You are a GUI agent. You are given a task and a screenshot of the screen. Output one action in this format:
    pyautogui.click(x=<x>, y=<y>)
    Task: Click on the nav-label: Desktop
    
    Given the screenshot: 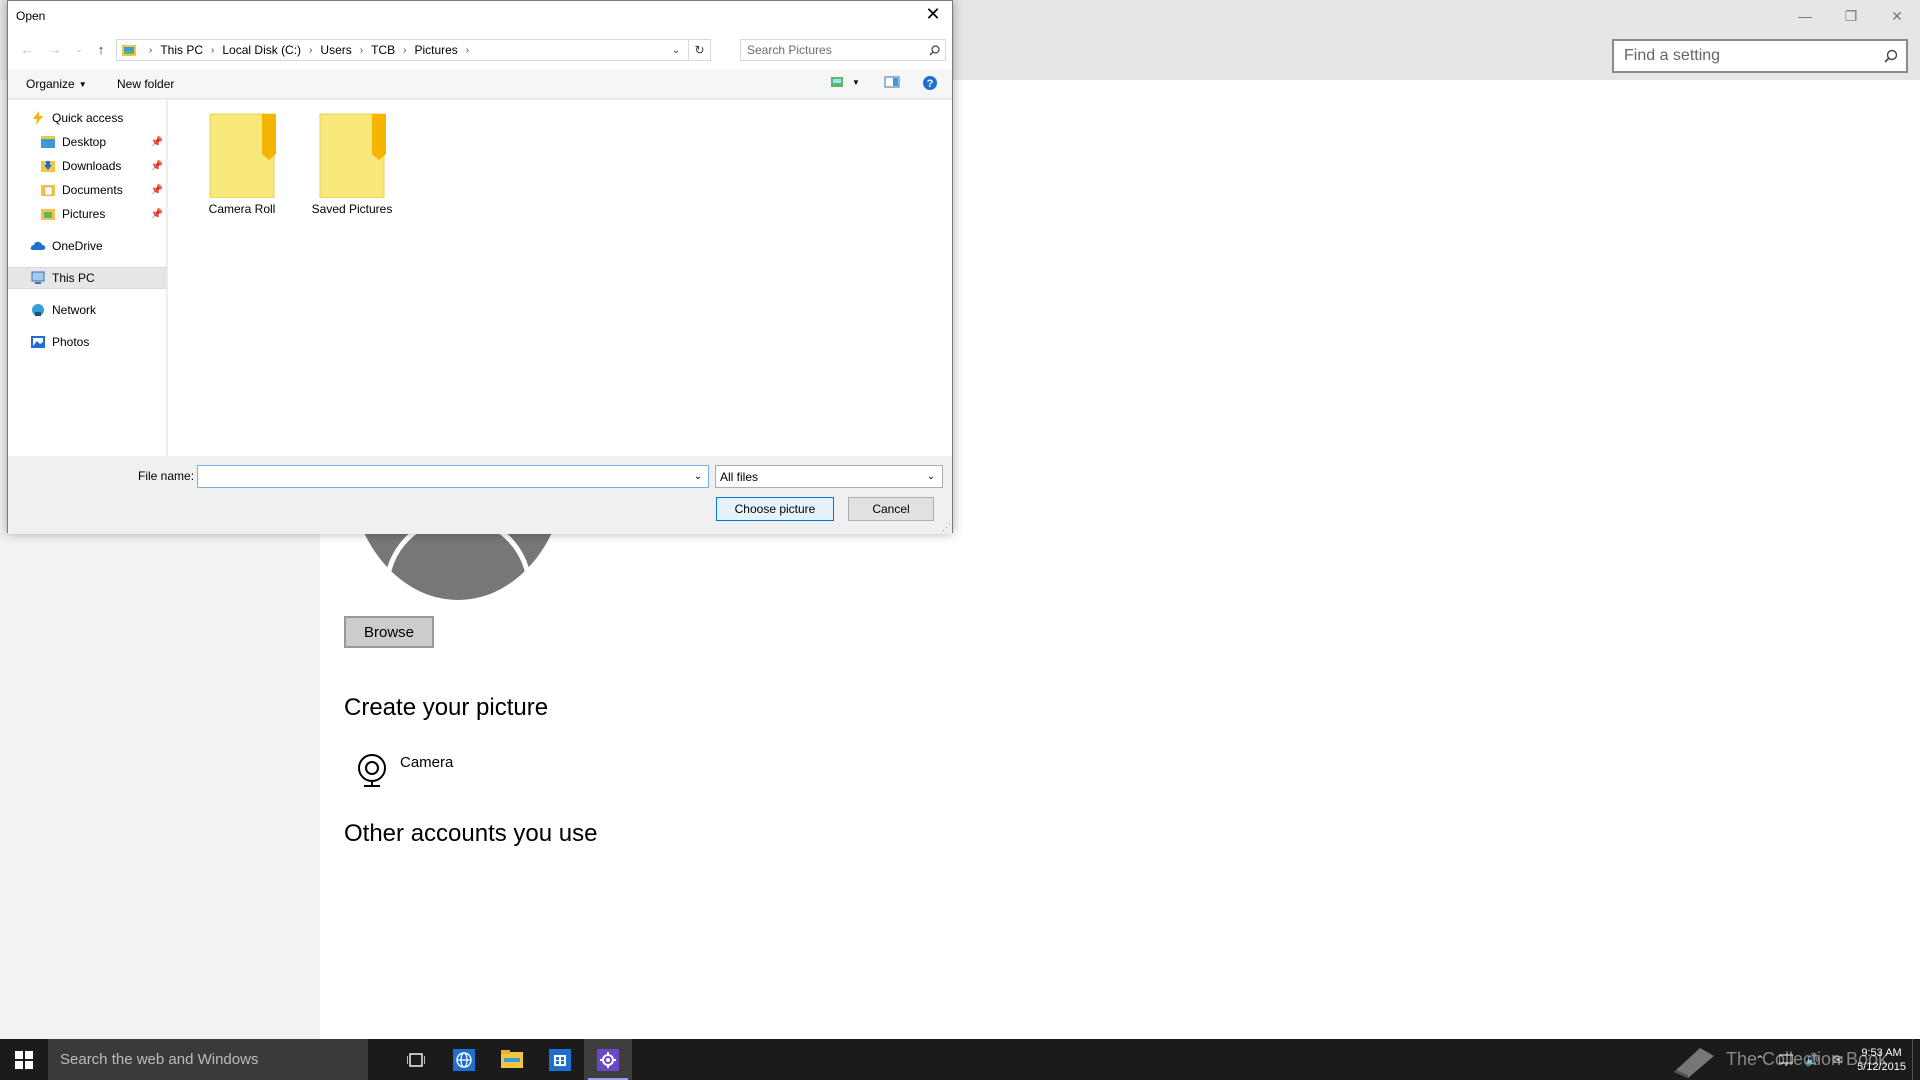 What is the action you would take?
    pyautogui.click(x=84, y=142)
    